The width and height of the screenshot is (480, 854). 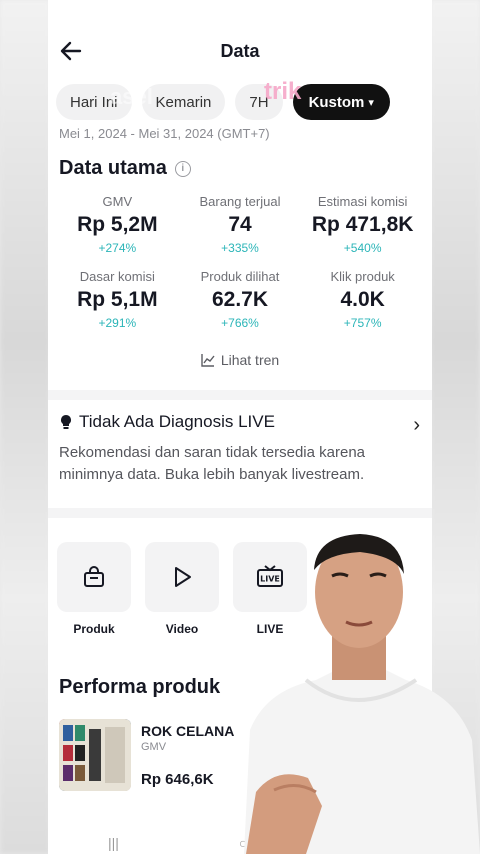 What do you see at coordinates (113, 843) in the screenshot?
I see `recents-icon: |||` at bounding box center [113, 843].